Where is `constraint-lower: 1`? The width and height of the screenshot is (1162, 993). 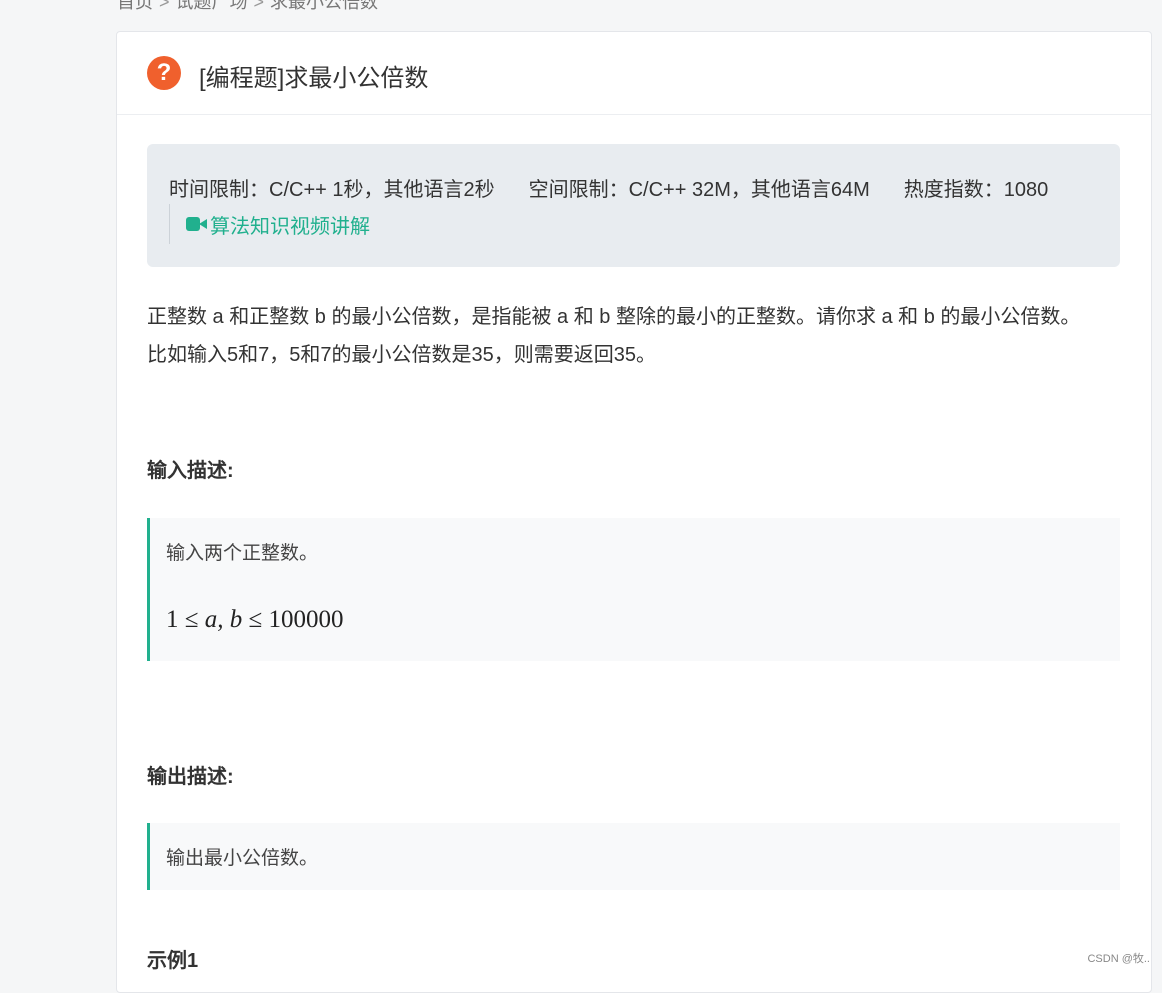
constraint-lower: 1 is located at coordinates (172, 619).